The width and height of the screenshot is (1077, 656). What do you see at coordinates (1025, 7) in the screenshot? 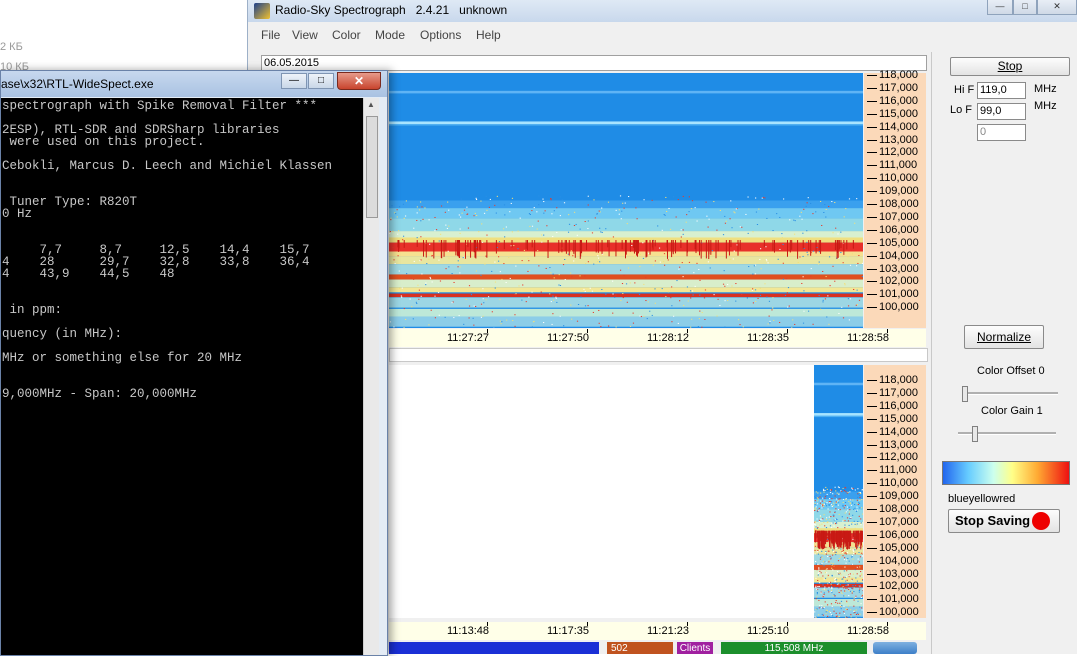
I see `maximize-button: □` at bounding box center [1025, 7].